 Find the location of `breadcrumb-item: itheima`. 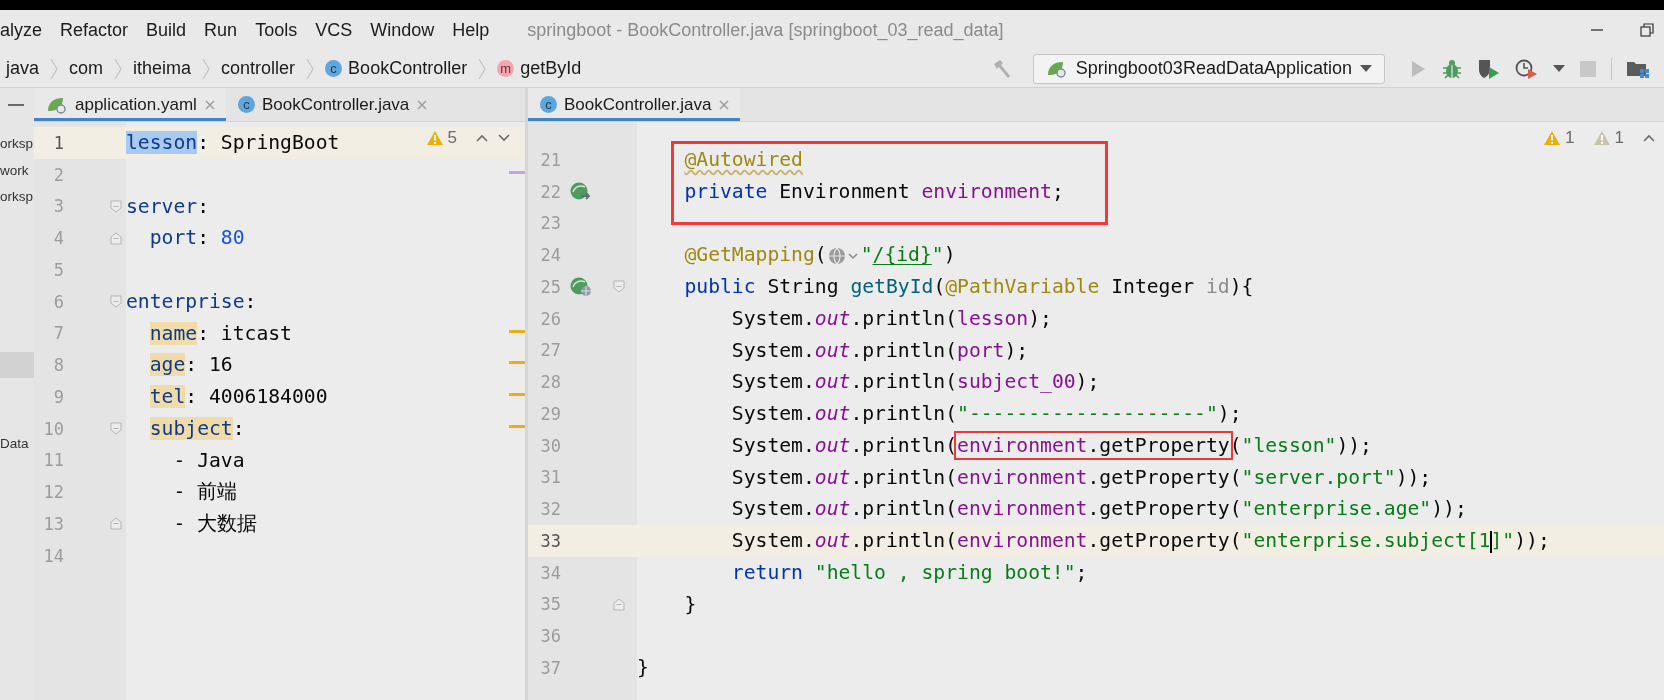

breadcrumb-item: itheima is located at coordinates (162, 68).